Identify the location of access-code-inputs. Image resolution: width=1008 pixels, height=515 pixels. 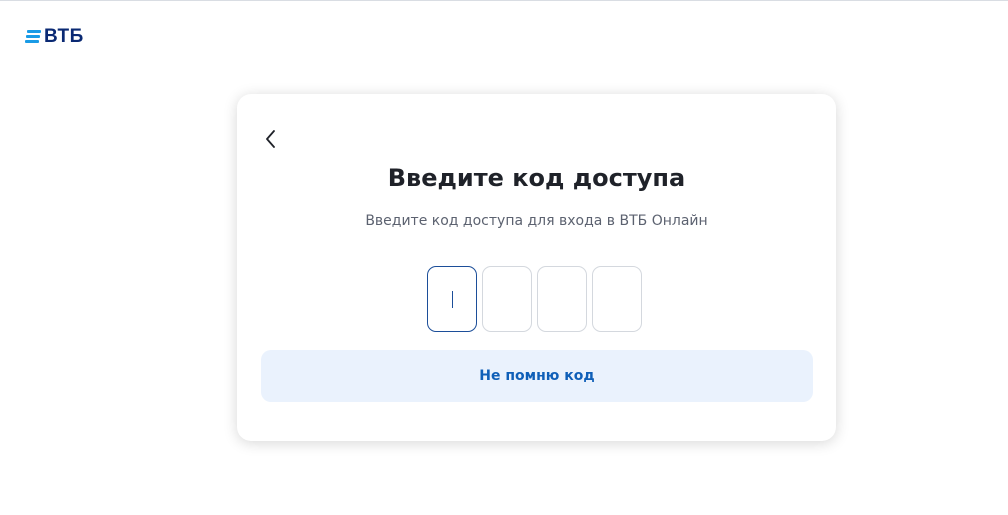
(534, 299).